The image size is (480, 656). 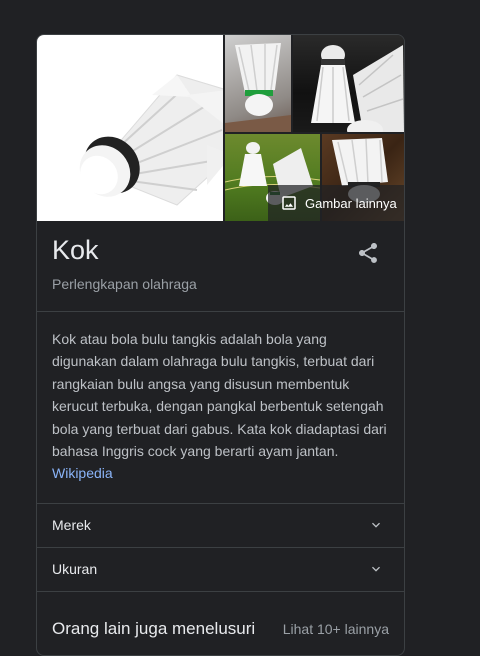 What do you see at coordinates (336, 629) in the screenshot?
I see `see-more-link: Lihat 10+ lainnya` at bounding box center [336, 629].